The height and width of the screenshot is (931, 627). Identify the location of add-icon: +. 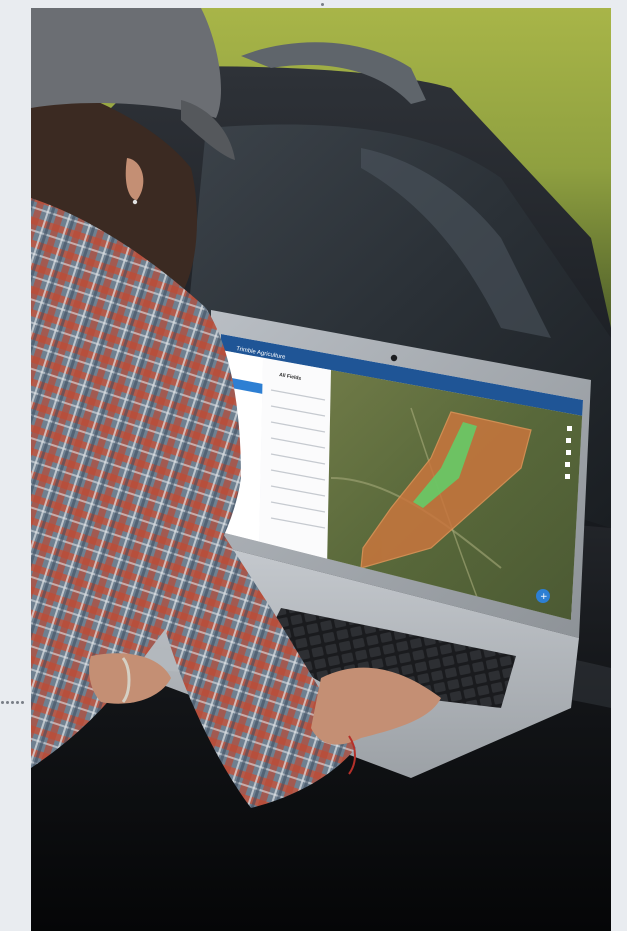
(544, 597).